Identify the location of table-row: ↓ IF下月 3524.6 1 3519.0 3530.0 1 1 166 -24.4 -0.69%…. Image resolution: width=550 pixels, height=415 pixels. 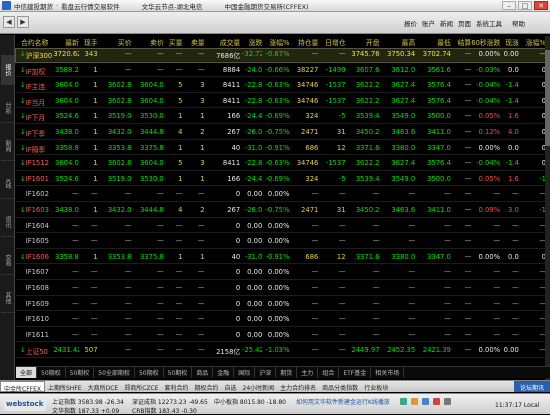
(281, 117).